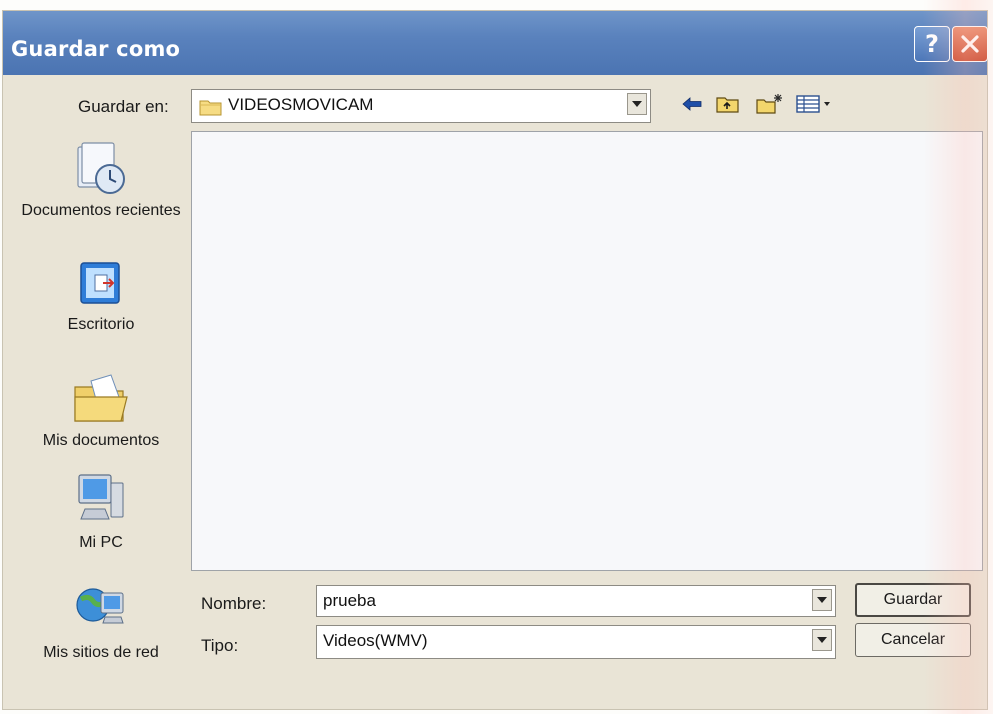 The image size is (993, 714). I want to click on save-in-value: VIDEOSMOVICAM, so click(301, 104).